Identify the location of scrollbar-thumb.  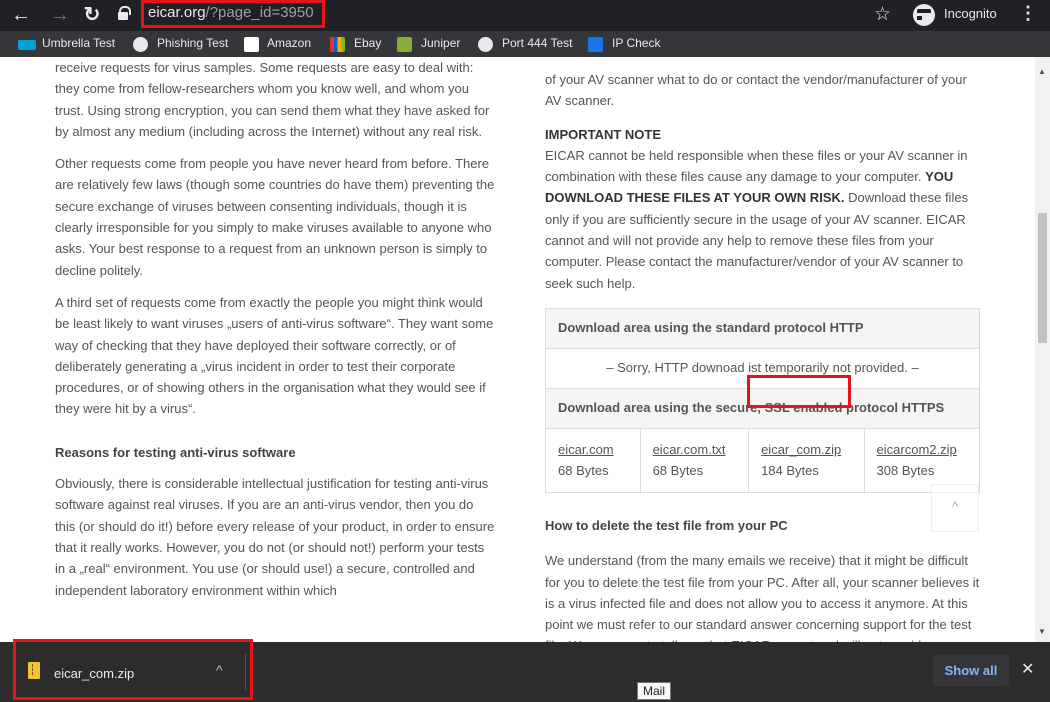
(1042, 278).